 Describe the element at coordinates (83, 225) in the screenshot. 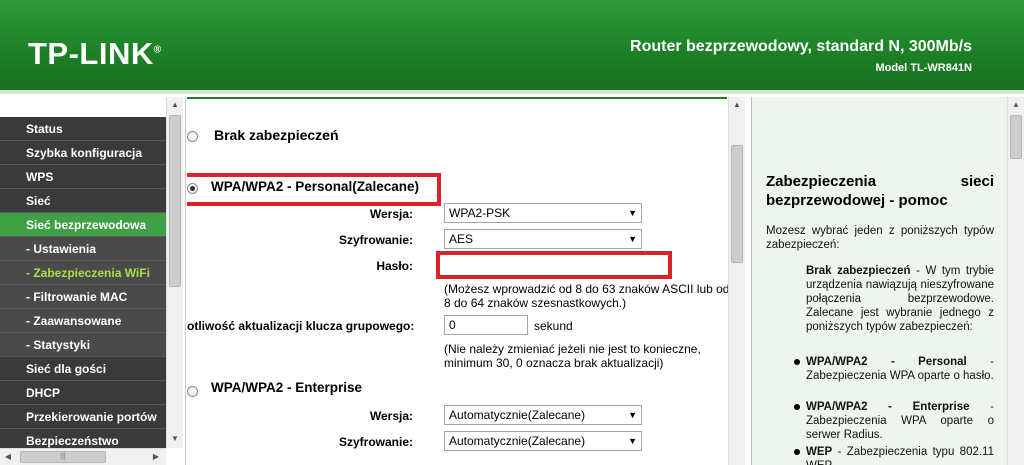

I see `menu-item-wireless: Sieć bezprzewodowa` at that location.